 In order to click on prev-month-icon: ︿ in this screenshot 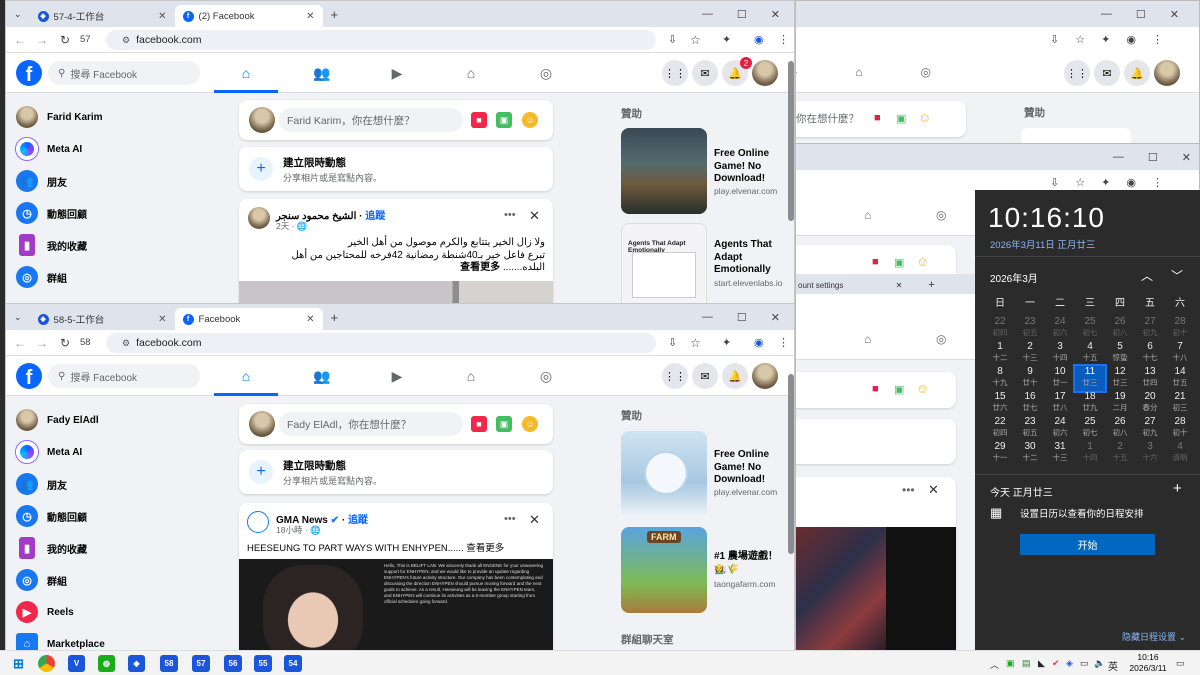, I will do `click(1147, 275)`.